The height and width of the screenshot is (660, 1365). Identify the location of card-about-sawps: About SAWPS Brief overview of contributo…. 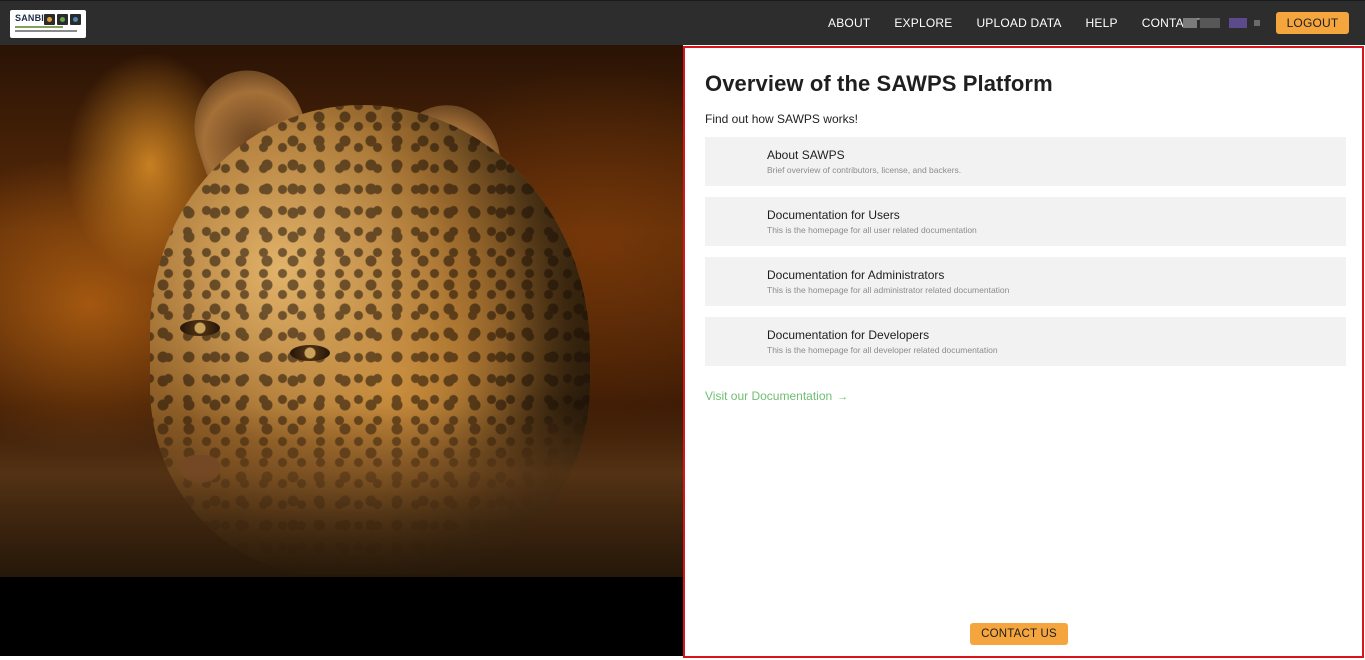
(1025, 161).